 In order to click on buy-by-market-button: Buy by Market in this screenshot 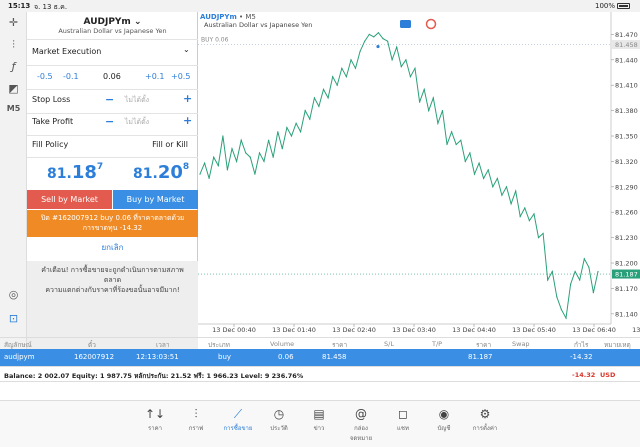, I will do `click(155, 199)`.